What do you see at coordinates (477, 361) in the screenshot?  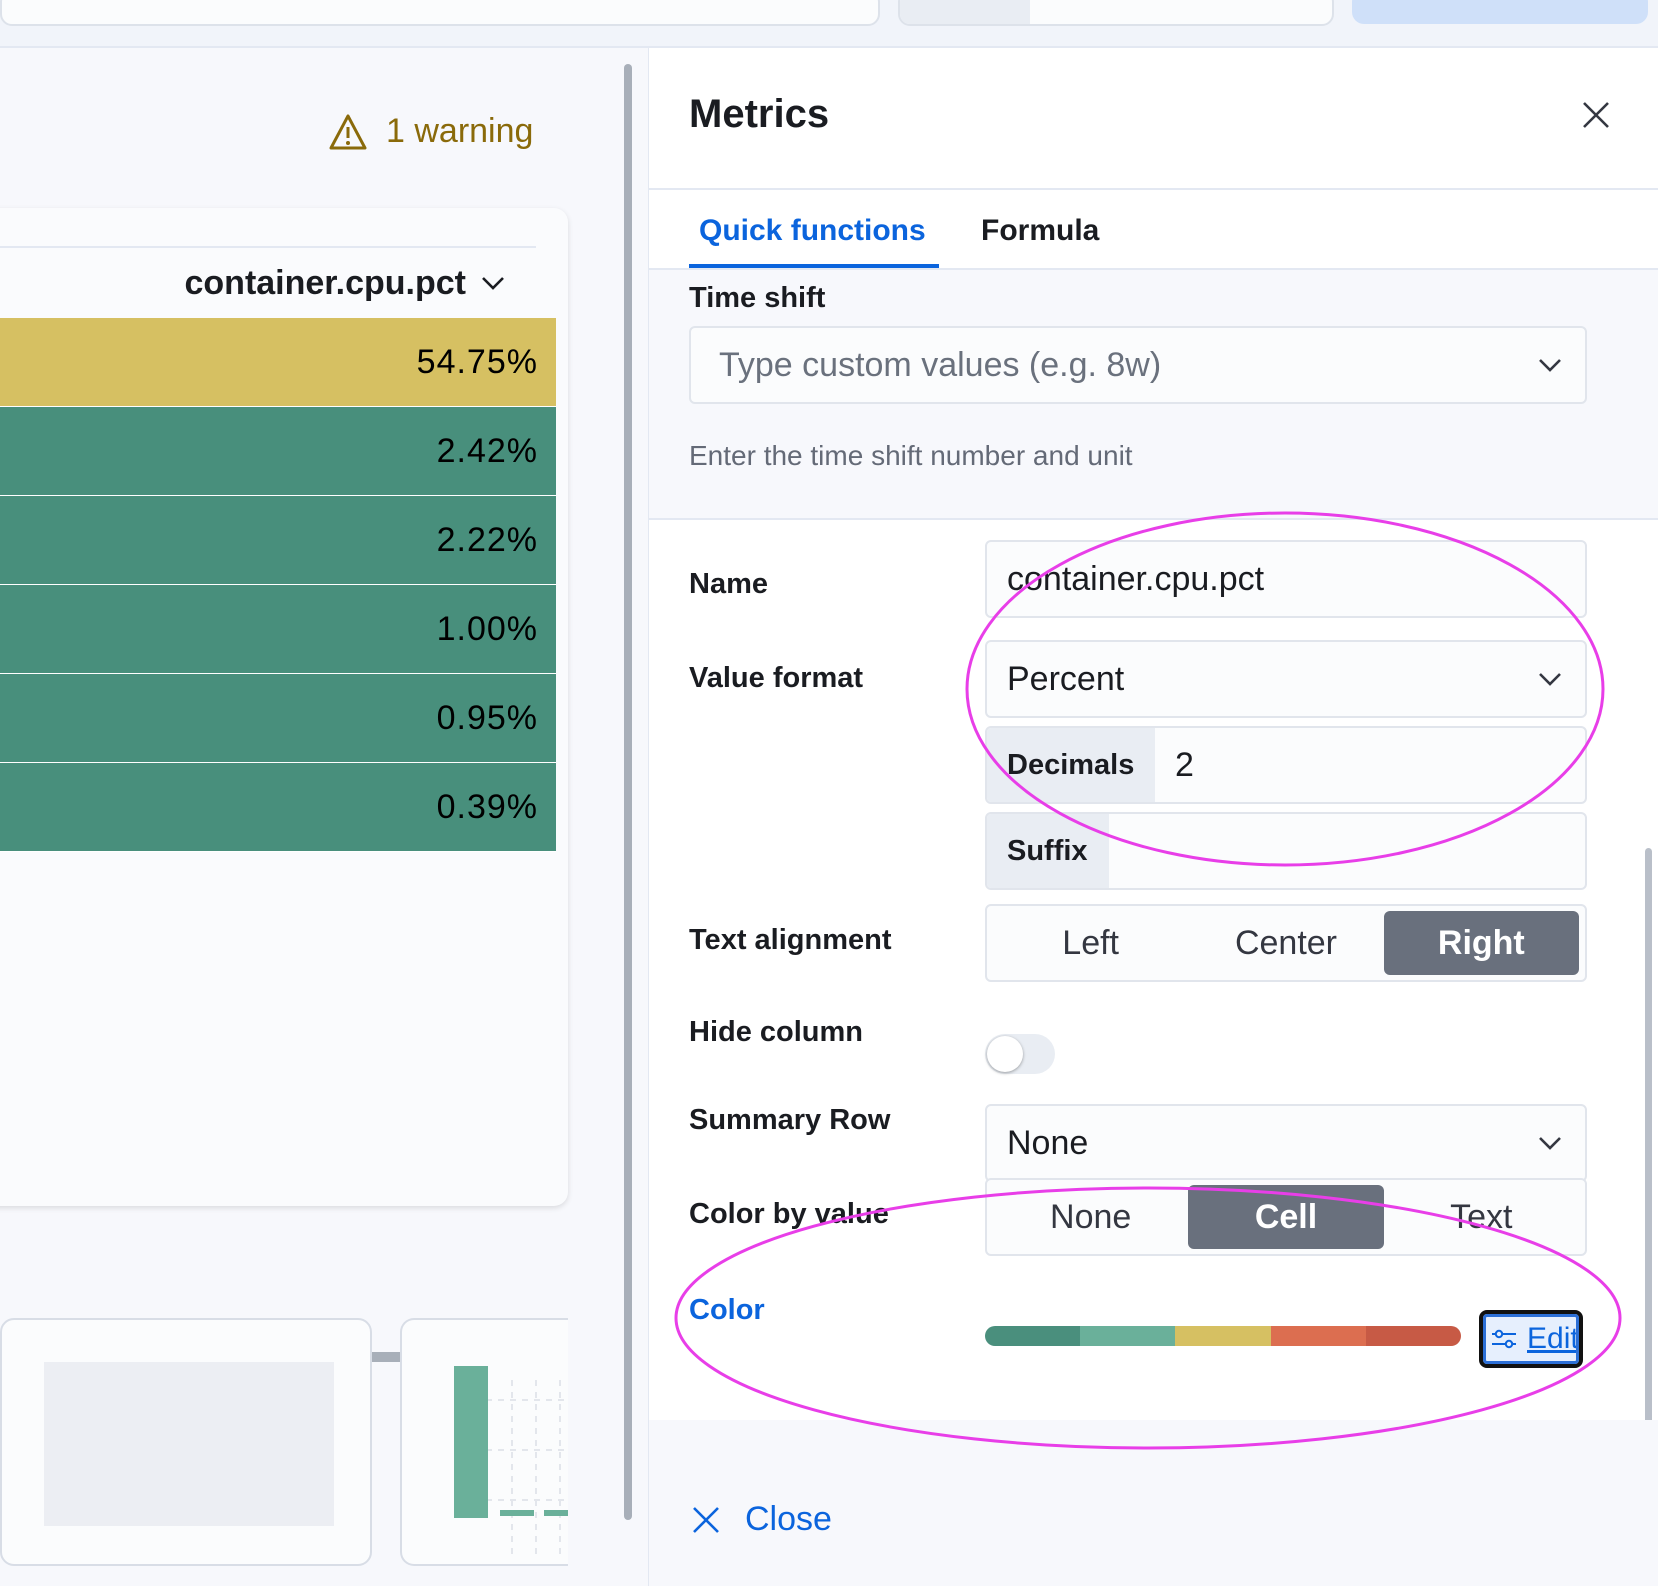 I see `cell-value: 54.75%` at bounding box center [477, 361].